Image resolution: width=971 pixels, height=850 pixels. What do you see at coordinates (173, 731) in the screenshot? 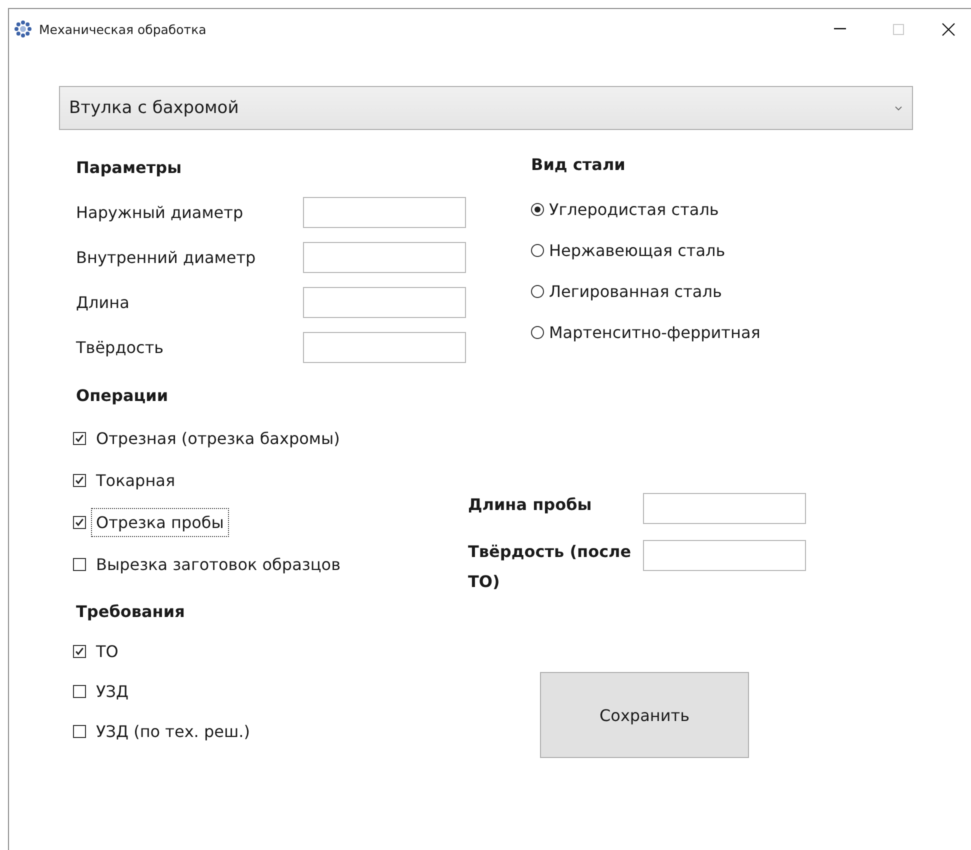
I see `checkbox-label: УЗД (по тех. реш.)` at bounding box center [173, 731].